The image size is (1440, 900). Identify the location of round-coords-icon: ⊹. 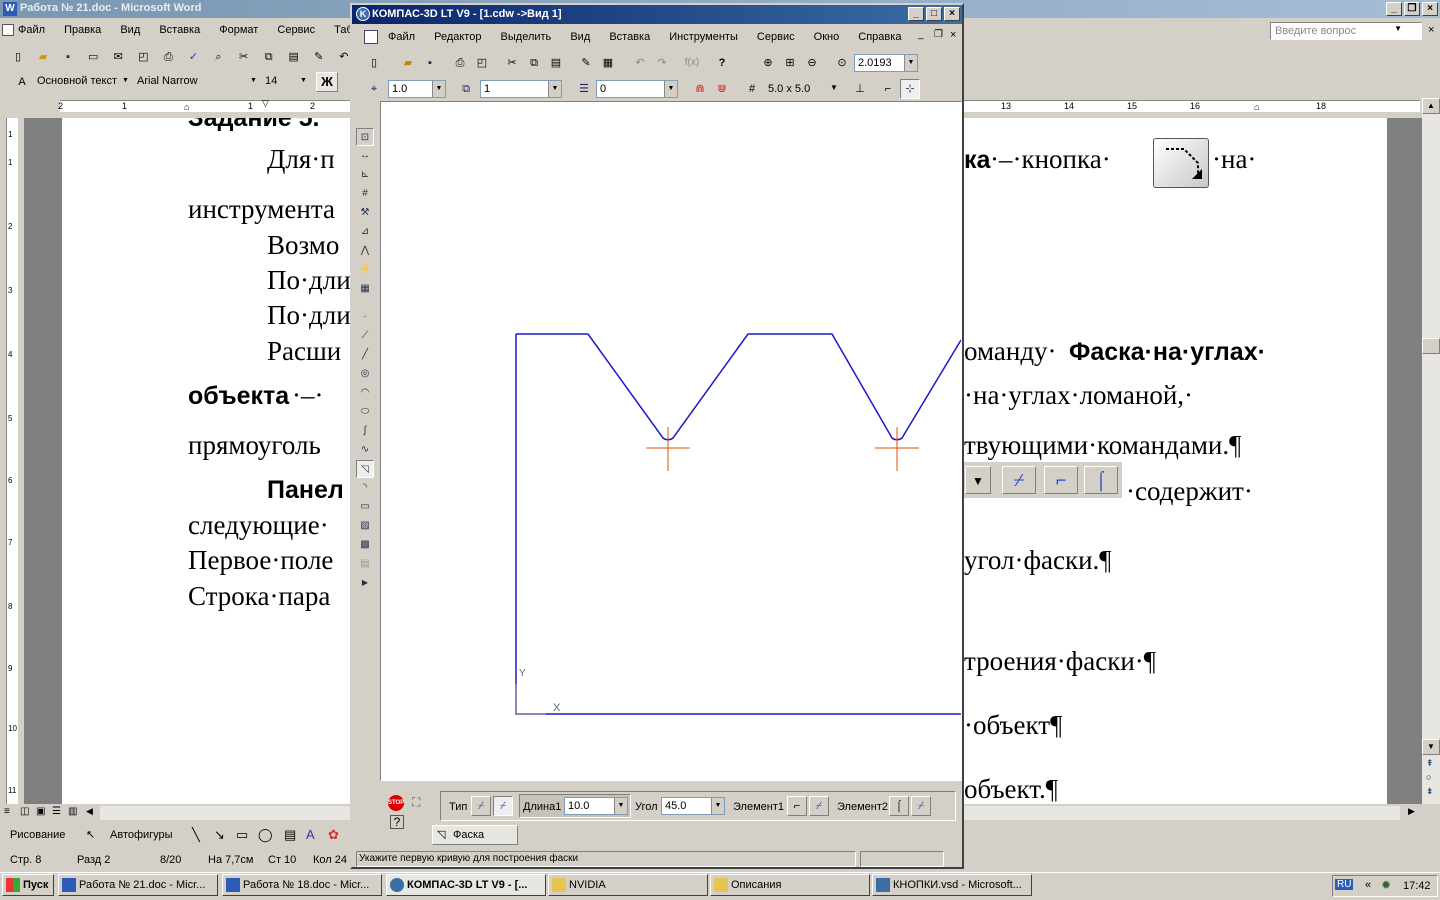
(910, 89).